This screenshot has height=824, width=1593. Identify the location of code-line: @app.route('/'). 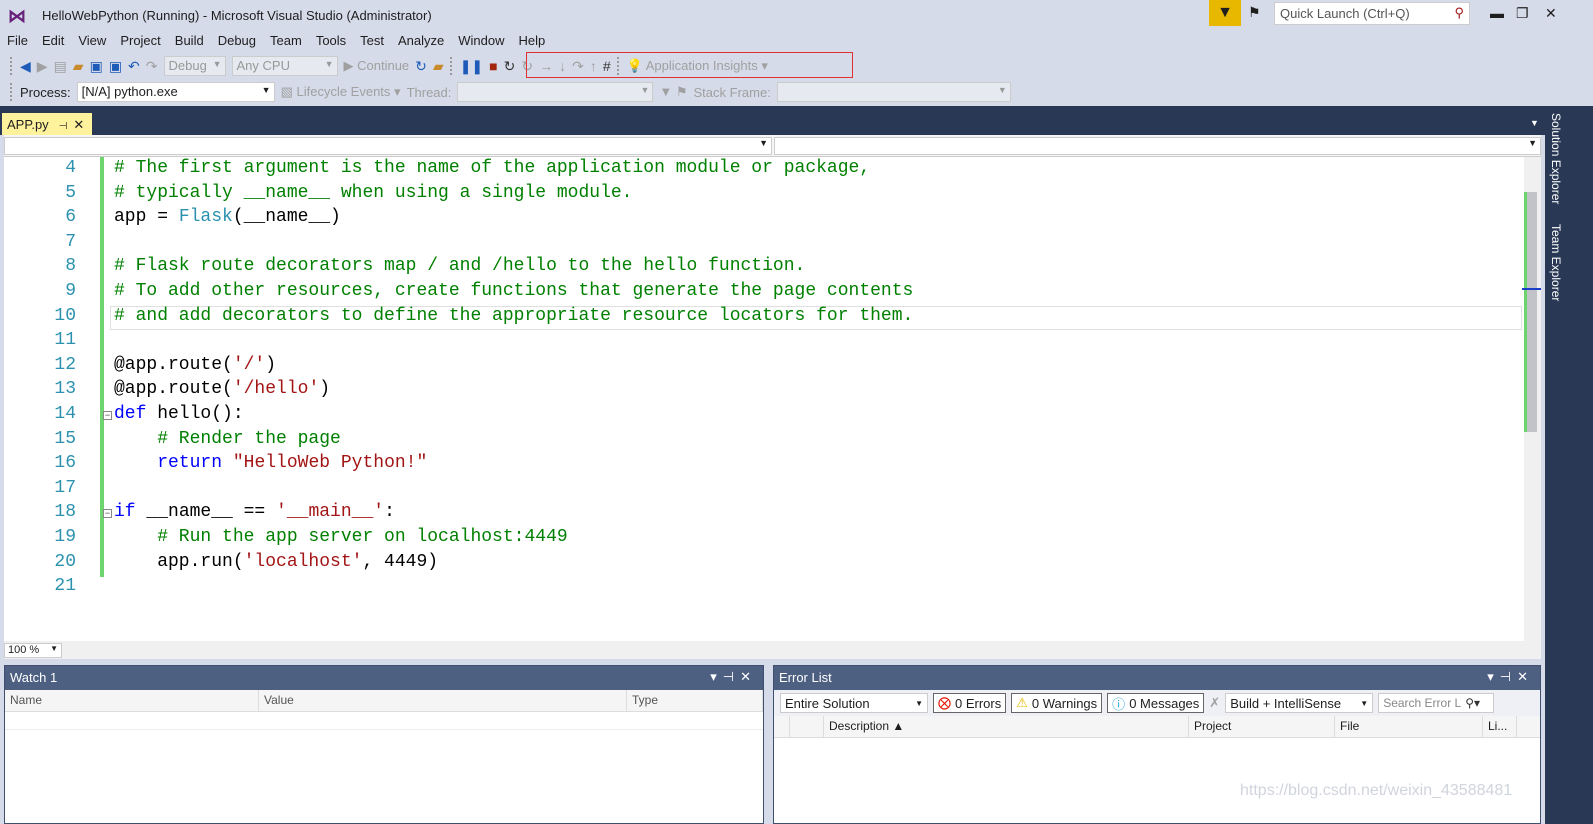
(195, 365).